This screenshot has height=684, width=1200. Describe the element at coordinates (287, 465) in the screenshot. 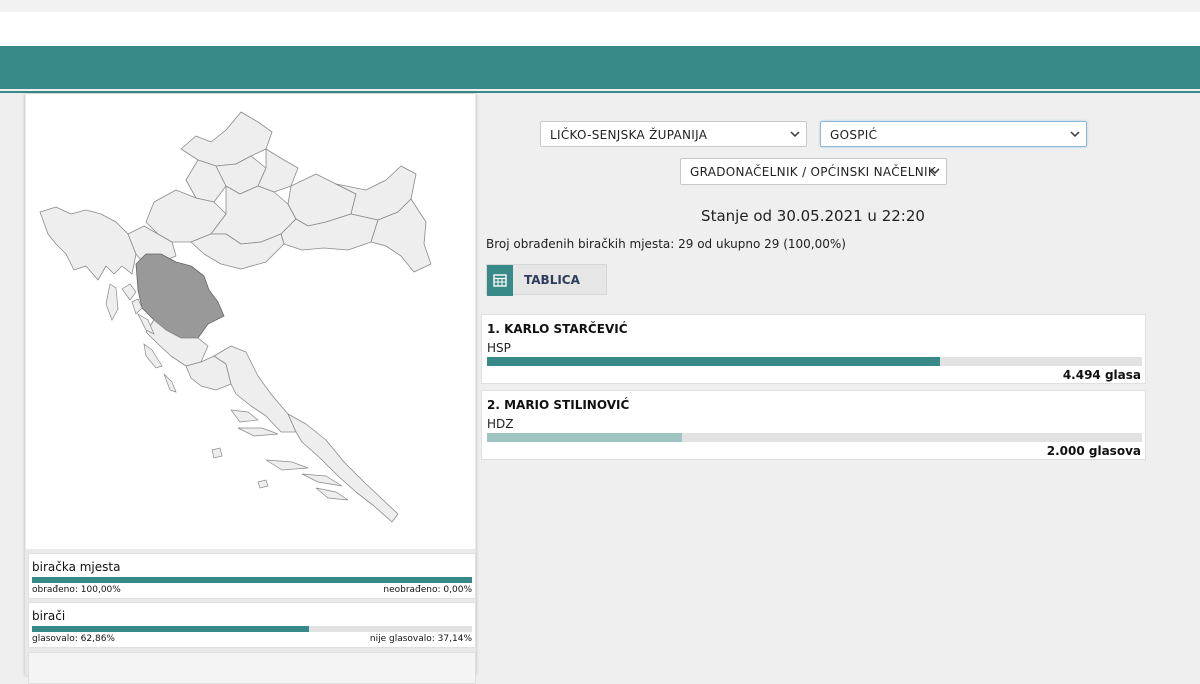

I see `map-island-korcula` at that location.